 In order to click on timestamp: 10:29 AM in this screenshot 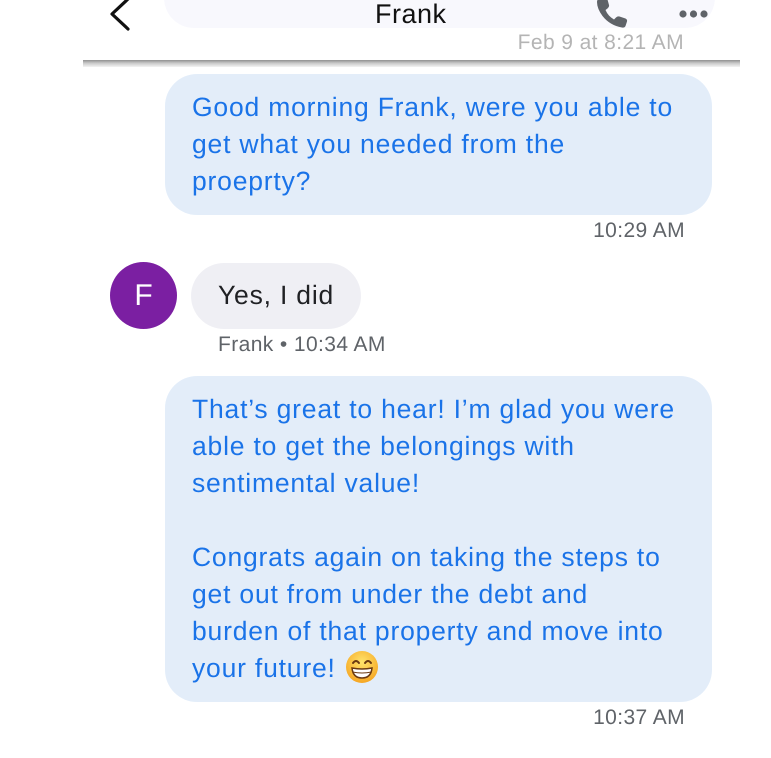, I will do `click(639, 231)`.